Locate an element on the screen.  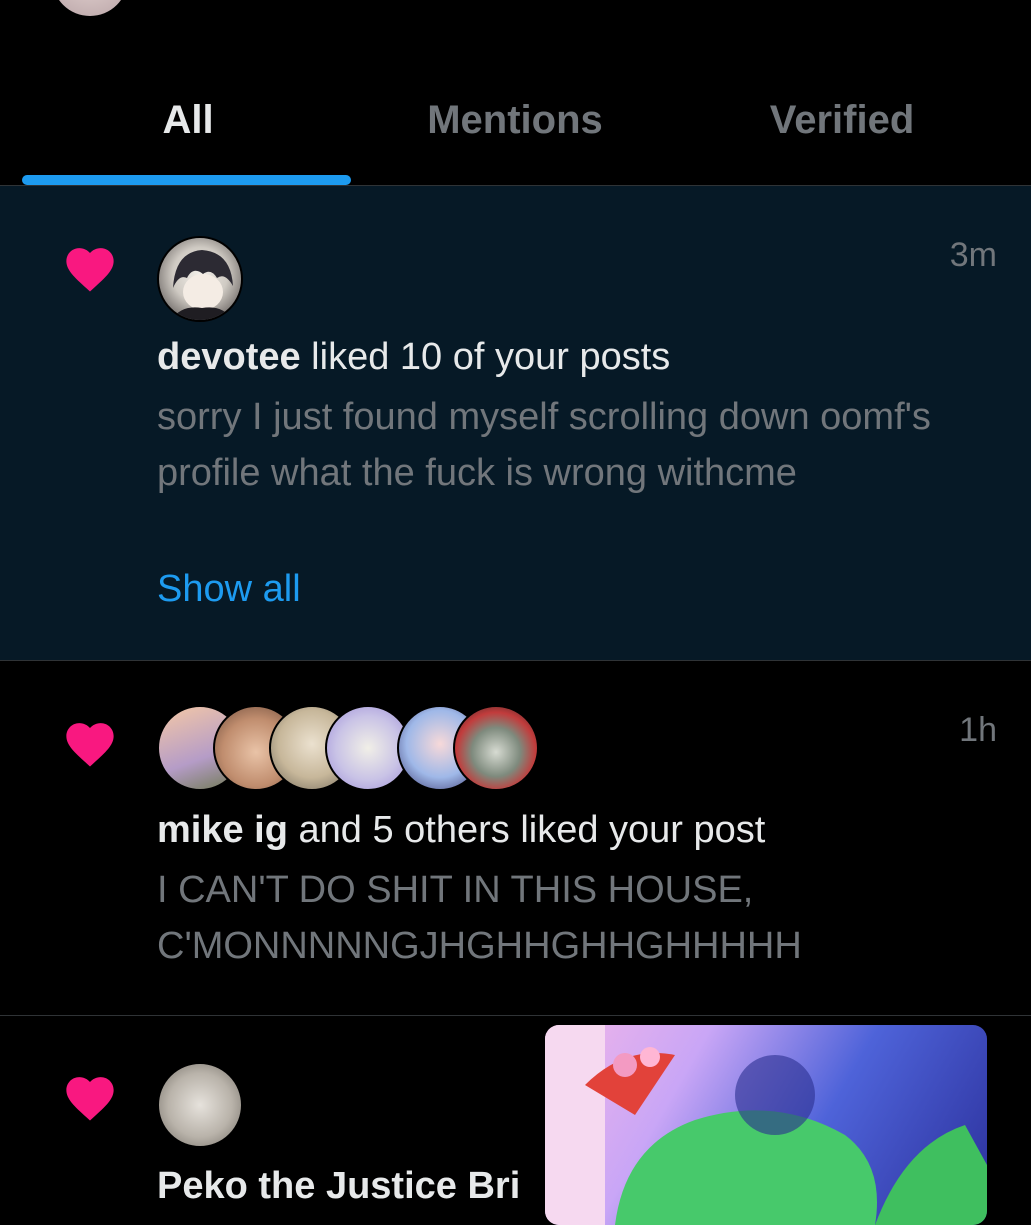
tab-mentions-label: Mentions is located at coordinates (515, 120).